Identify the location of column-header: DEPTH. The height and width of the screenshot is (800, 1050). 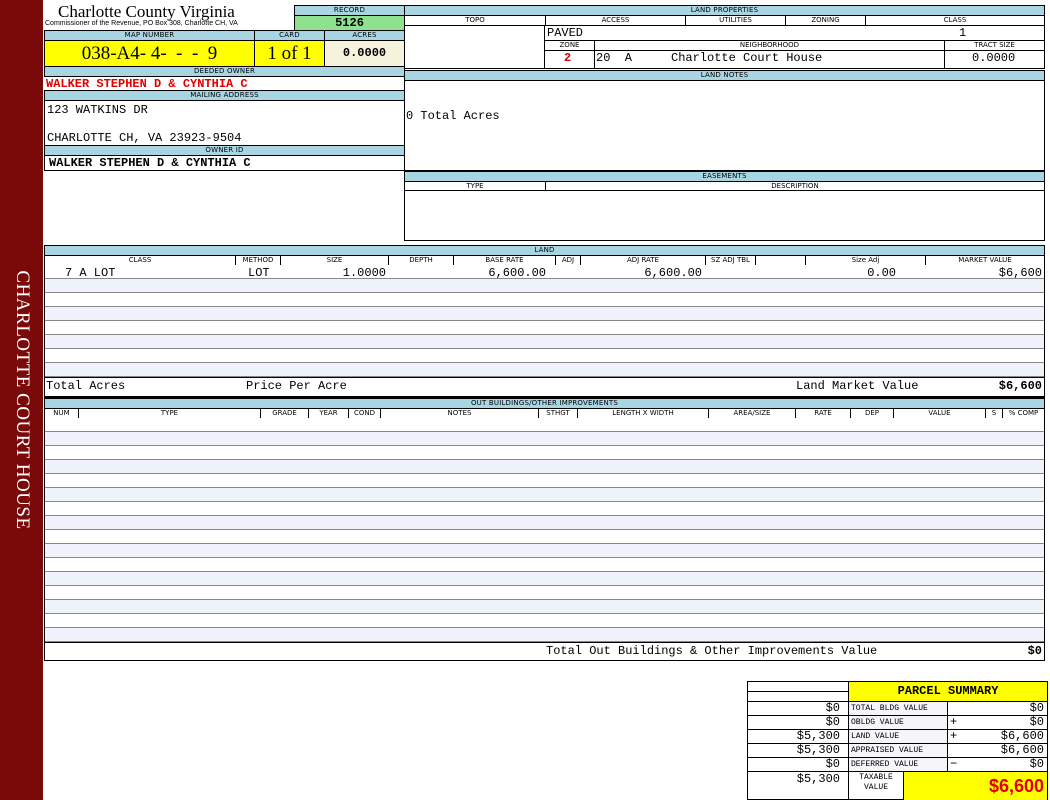
(421, 260).